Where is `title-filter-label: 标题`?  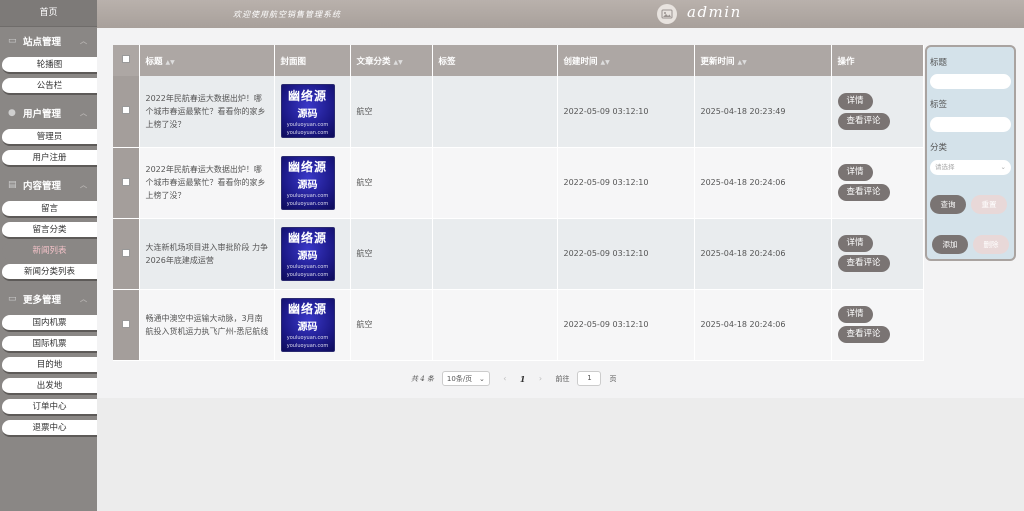
title-filter-label: 标题 is located at coordinates (939, 63).